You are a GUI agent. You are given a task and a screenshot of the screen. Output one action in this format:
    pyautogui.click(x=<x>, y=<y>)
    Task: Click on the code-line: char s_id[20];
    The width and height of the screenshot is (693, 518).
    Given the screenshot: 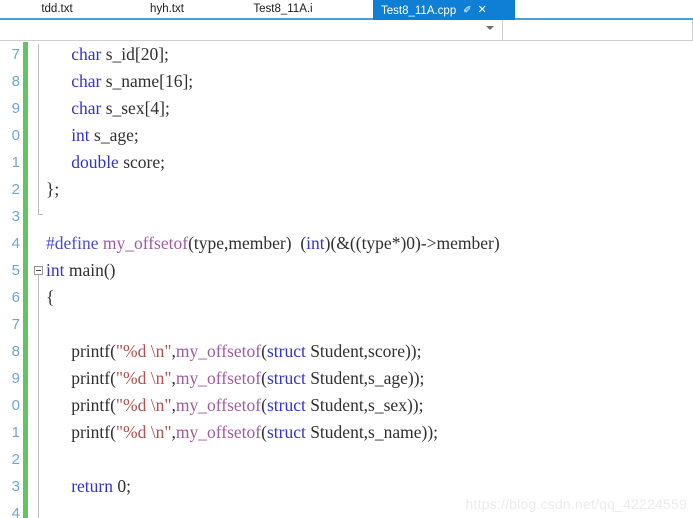 What is the action you would take?
    pyautogui.click(x=120, y=55)
    